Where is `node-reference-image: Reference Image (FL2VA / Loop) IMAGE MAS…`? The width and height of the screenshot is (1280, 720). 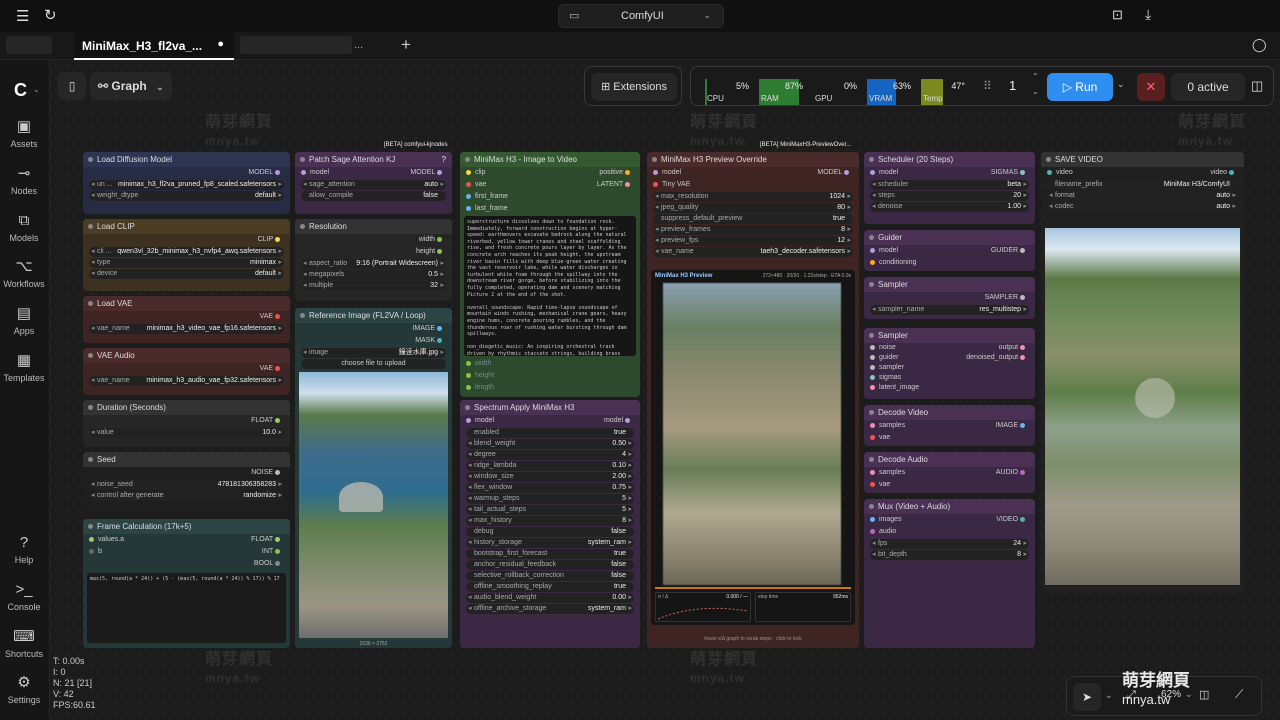
node-reference-image: Reference Image (FL2VA / Loop) IMAGE MAS… is located at coordinates (373, 478).